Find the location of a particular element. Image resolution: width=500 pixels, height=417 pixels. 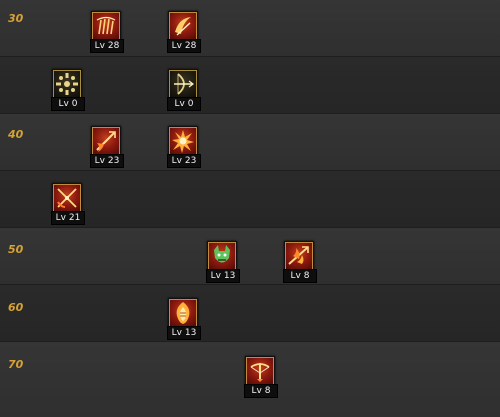

radiant-burst-icon is located at coordinates (67, 84).